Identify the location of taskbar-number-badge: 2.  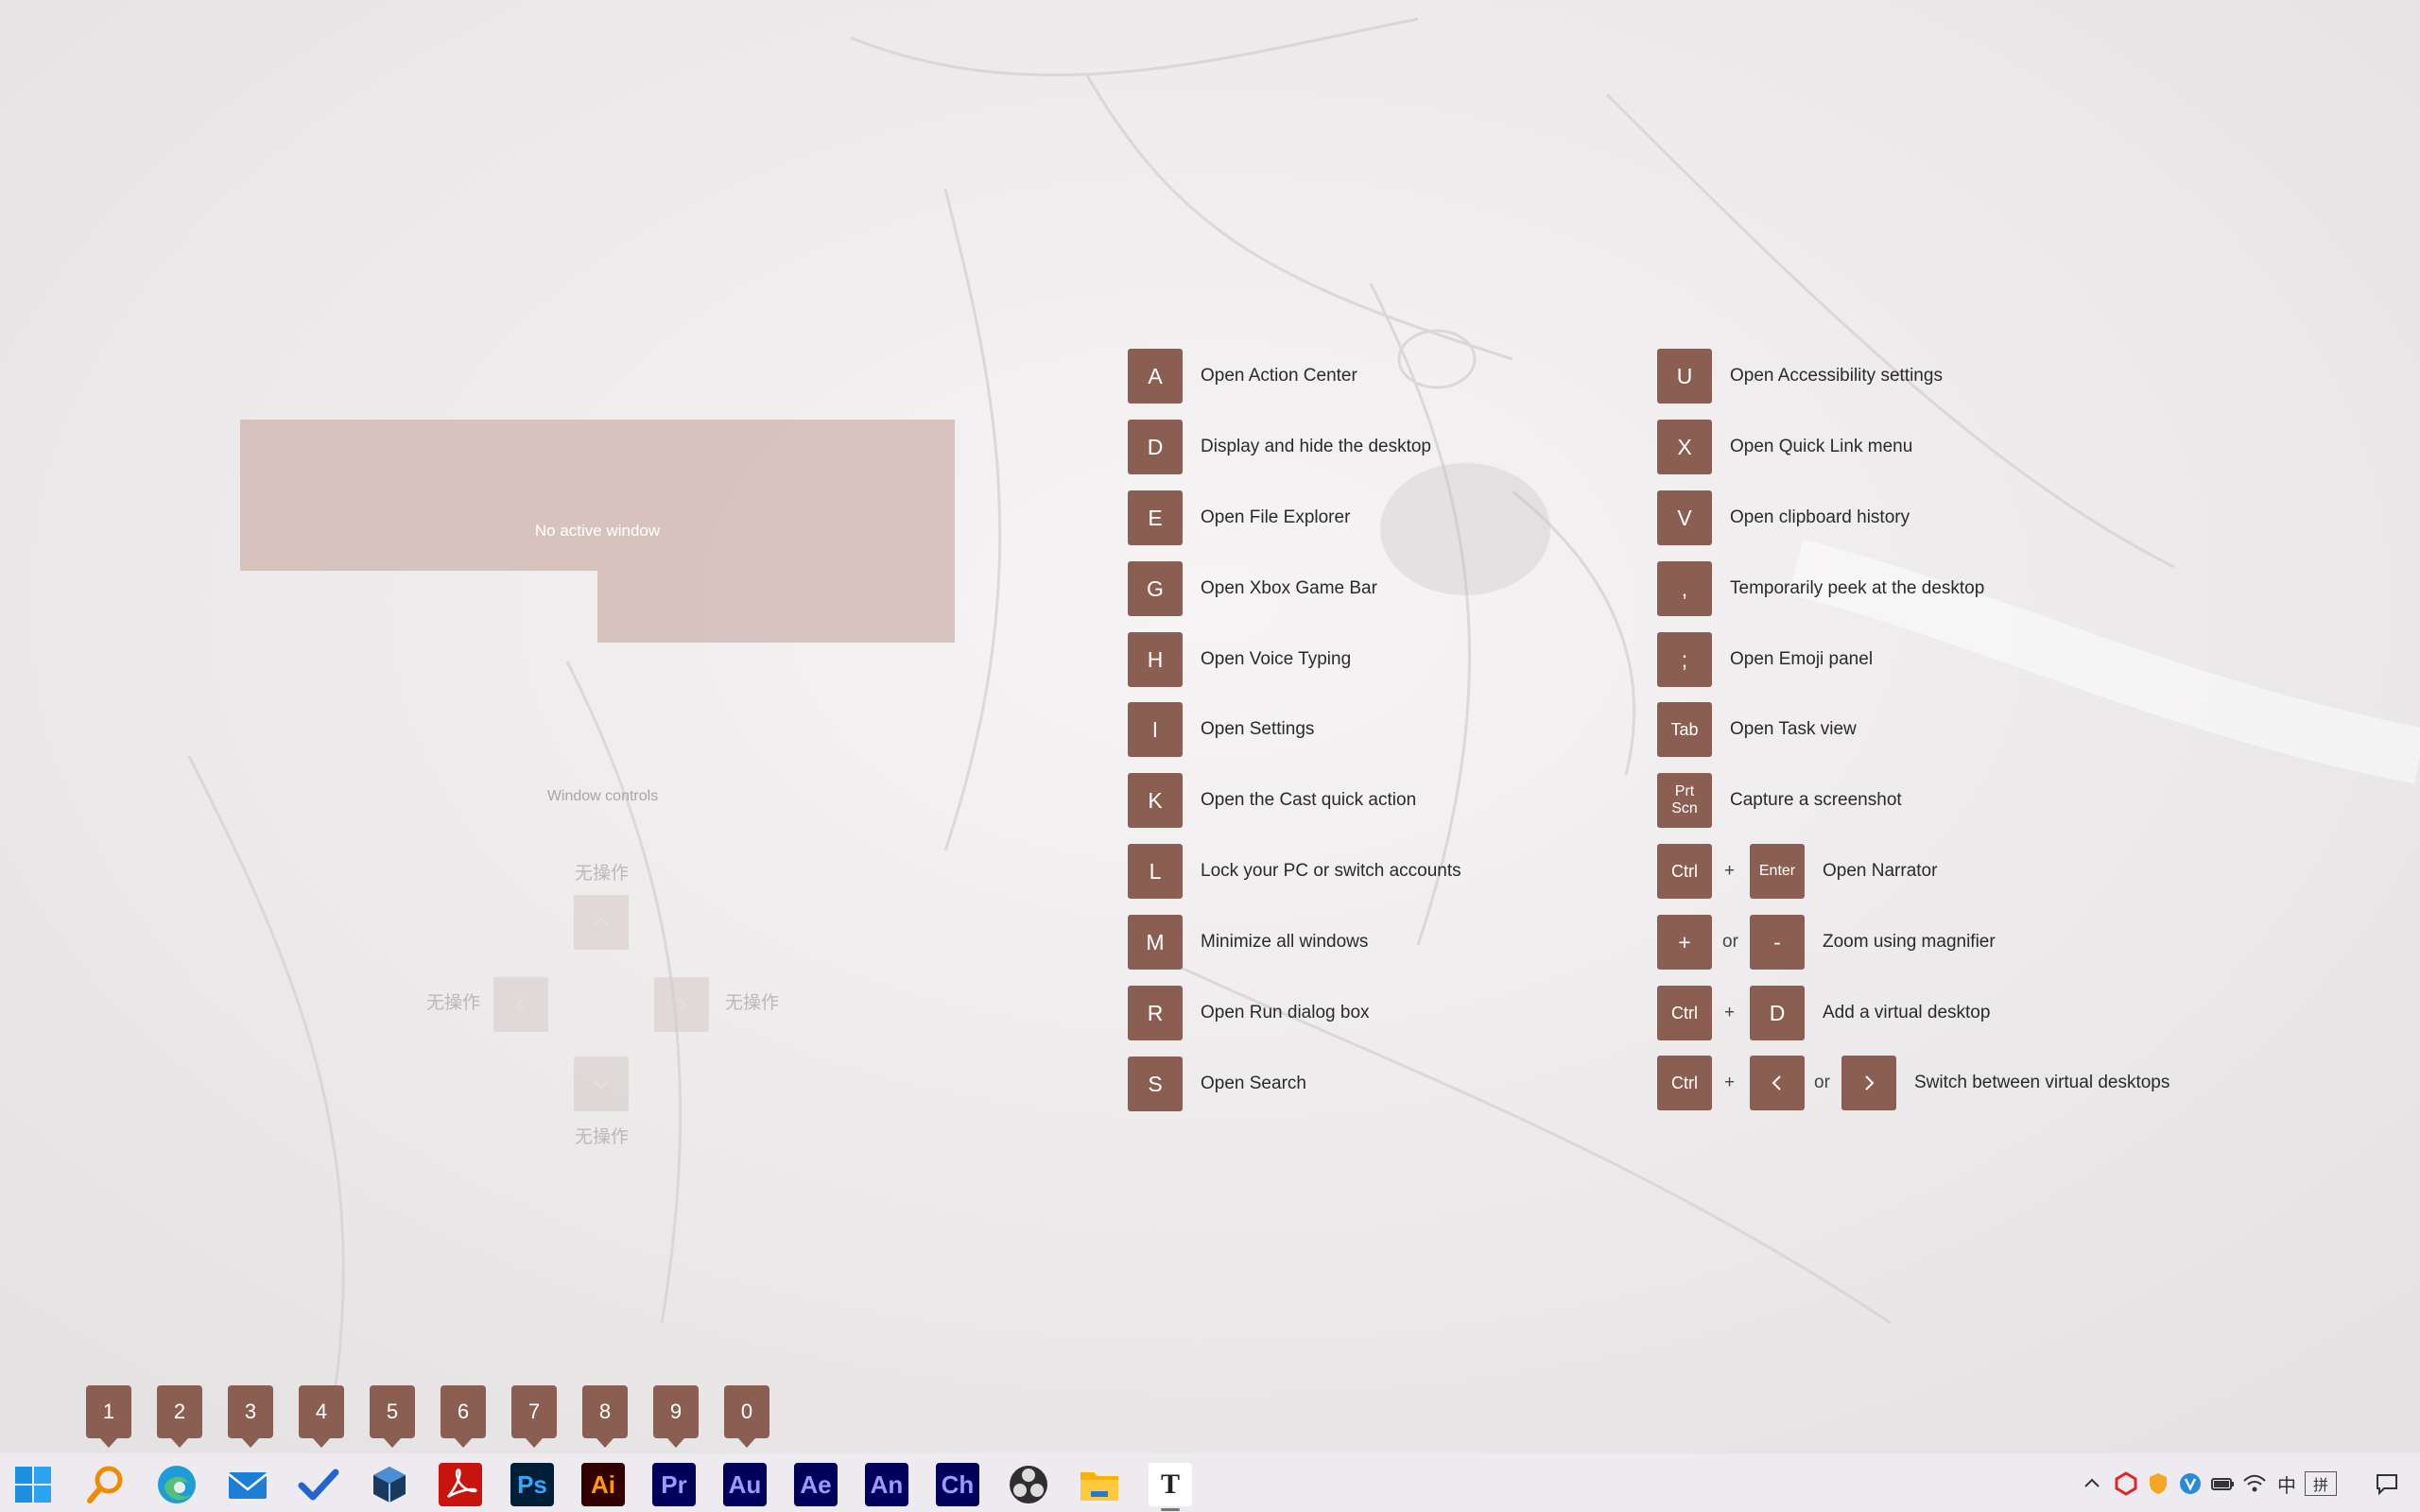
(179, 1416).